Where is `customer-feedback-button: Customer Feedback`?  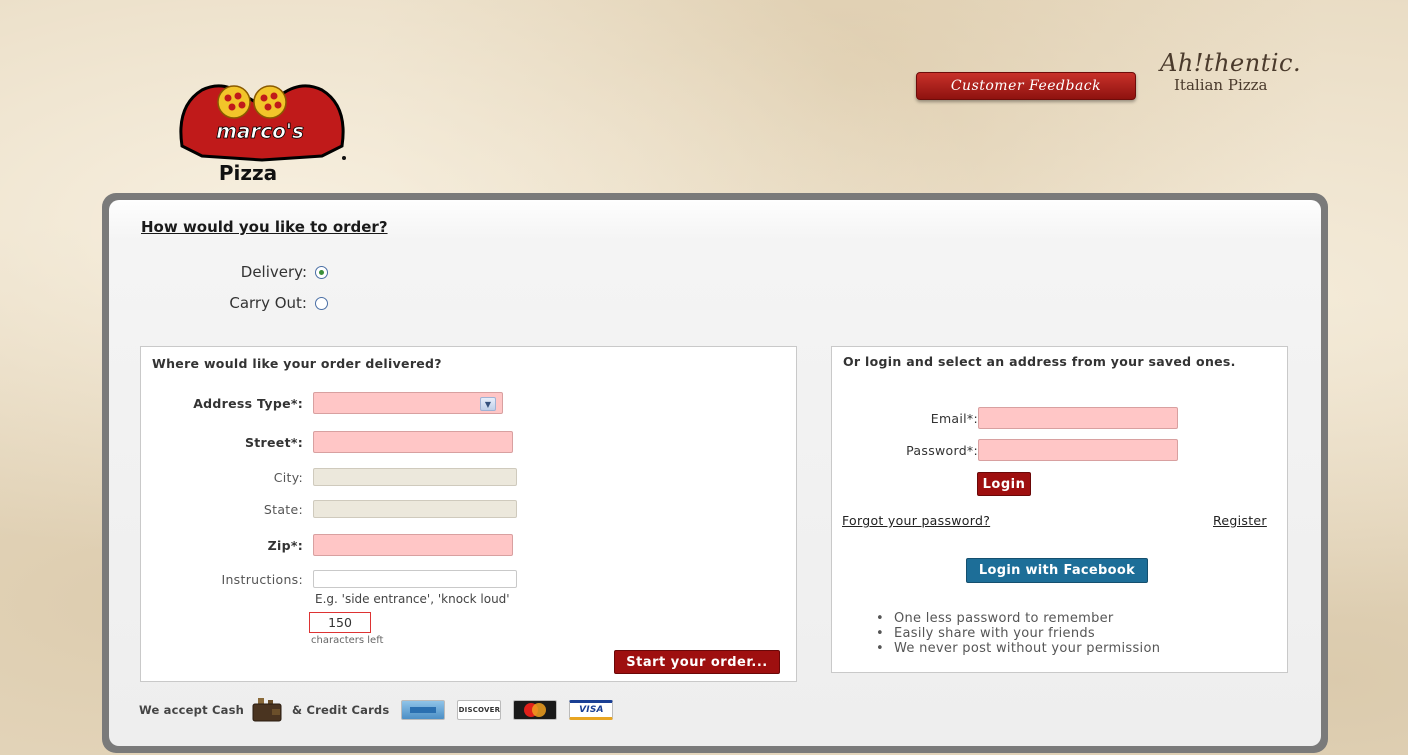
customer-feedback-button: Customer Feedback is located at coordinates (1026, 86).